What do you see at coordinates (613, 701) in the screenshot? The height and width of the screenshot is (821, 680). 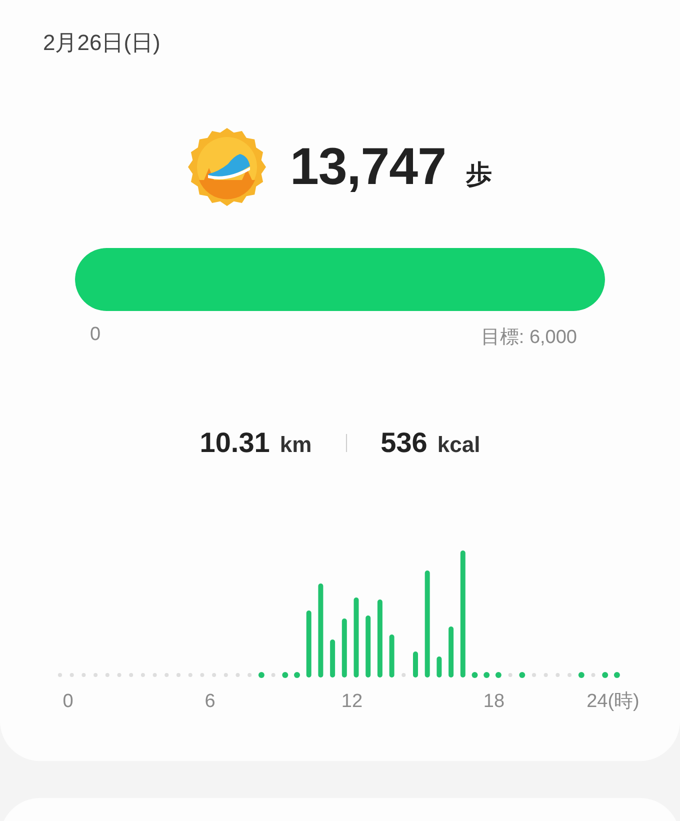 I see `axis-label: 24(時)` at bounding box center [613, 701].